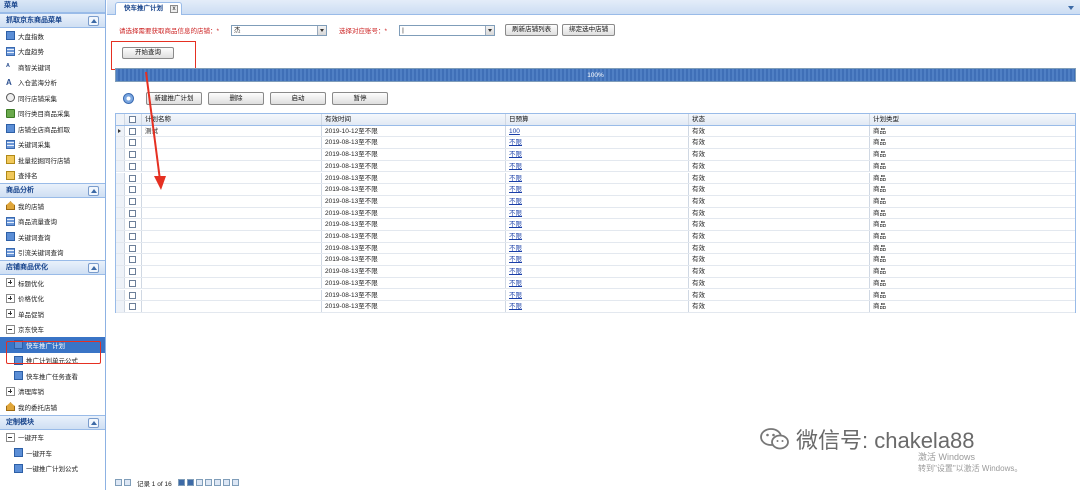 Image resolution: width=1080 pixels, height=490 pixels. I want to click on refresh-shops-button: 刷新店铺列表, so click(532, 30).